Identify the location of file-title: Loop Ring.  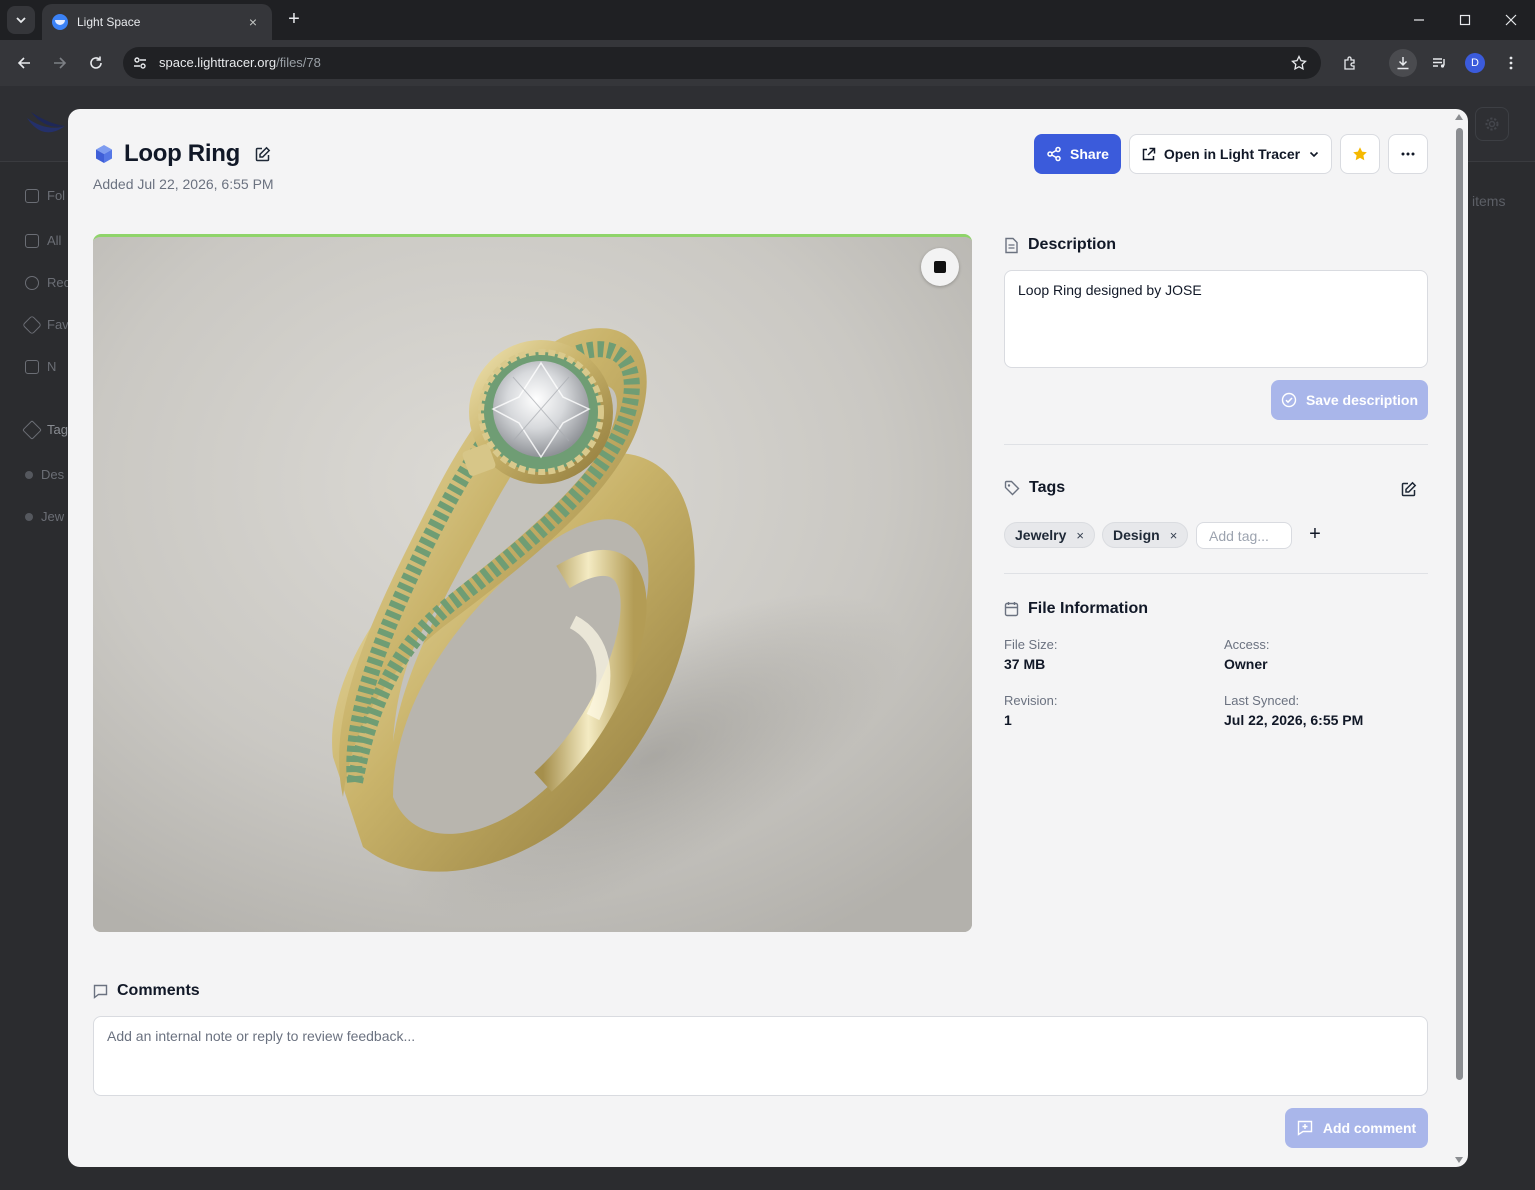
(182, 153).